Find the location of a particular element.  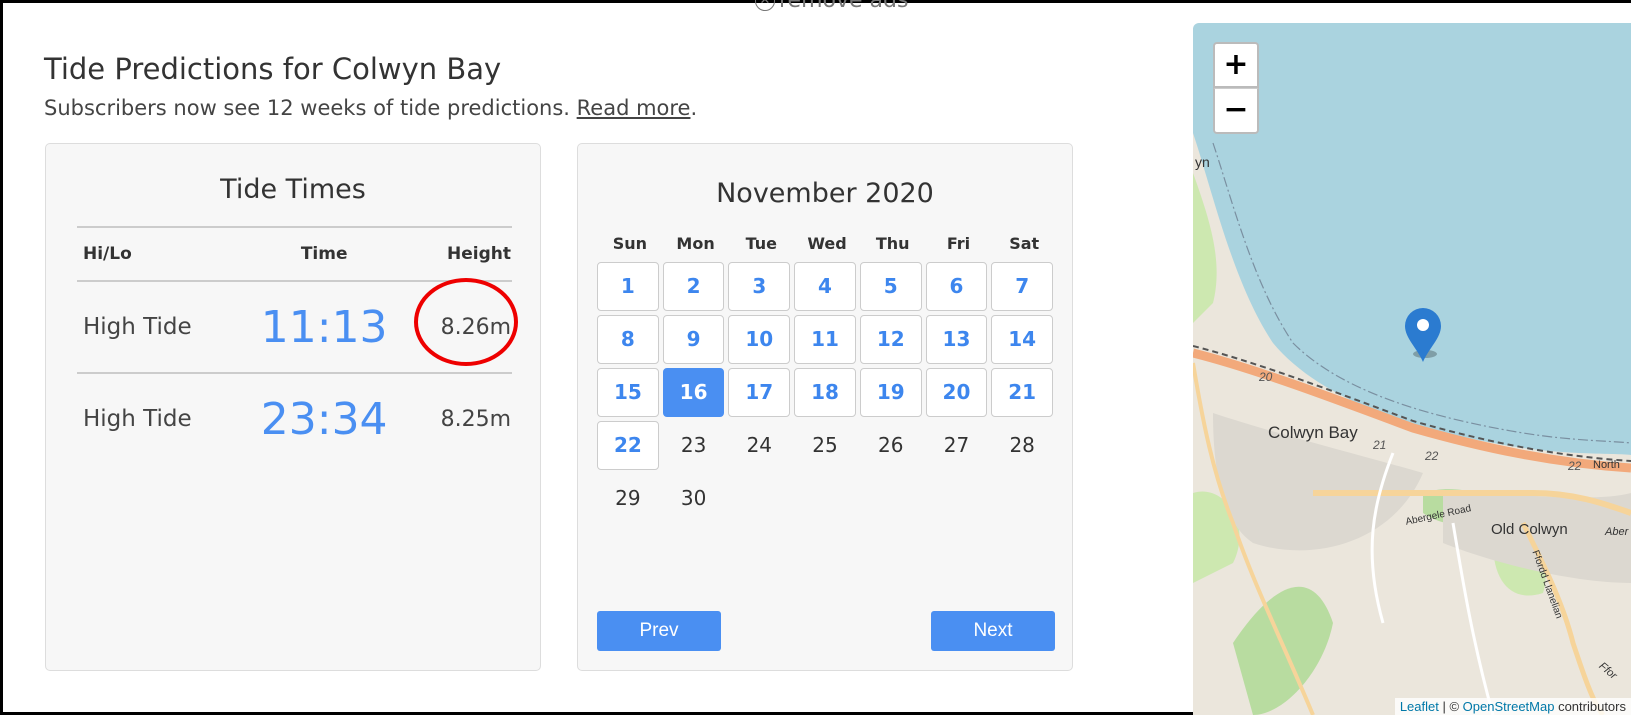

calendar-week-row: 15 16 17 18 19 20 21 is located at coordinates (827, 394).